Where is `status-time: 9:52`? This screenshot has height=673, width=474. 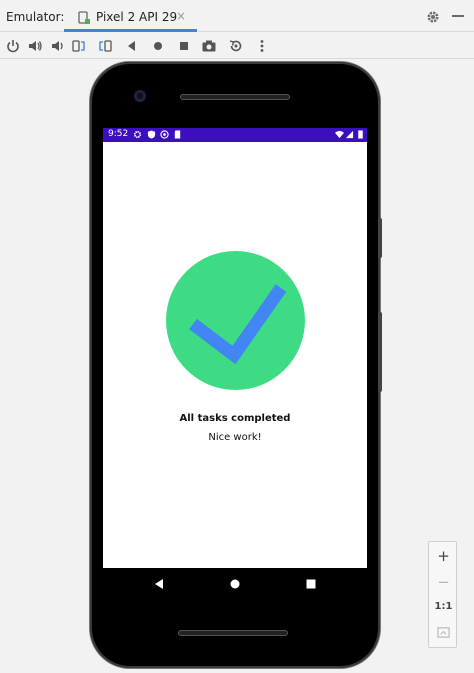
status-time: 9:52 is located at coordinates (118, 134).